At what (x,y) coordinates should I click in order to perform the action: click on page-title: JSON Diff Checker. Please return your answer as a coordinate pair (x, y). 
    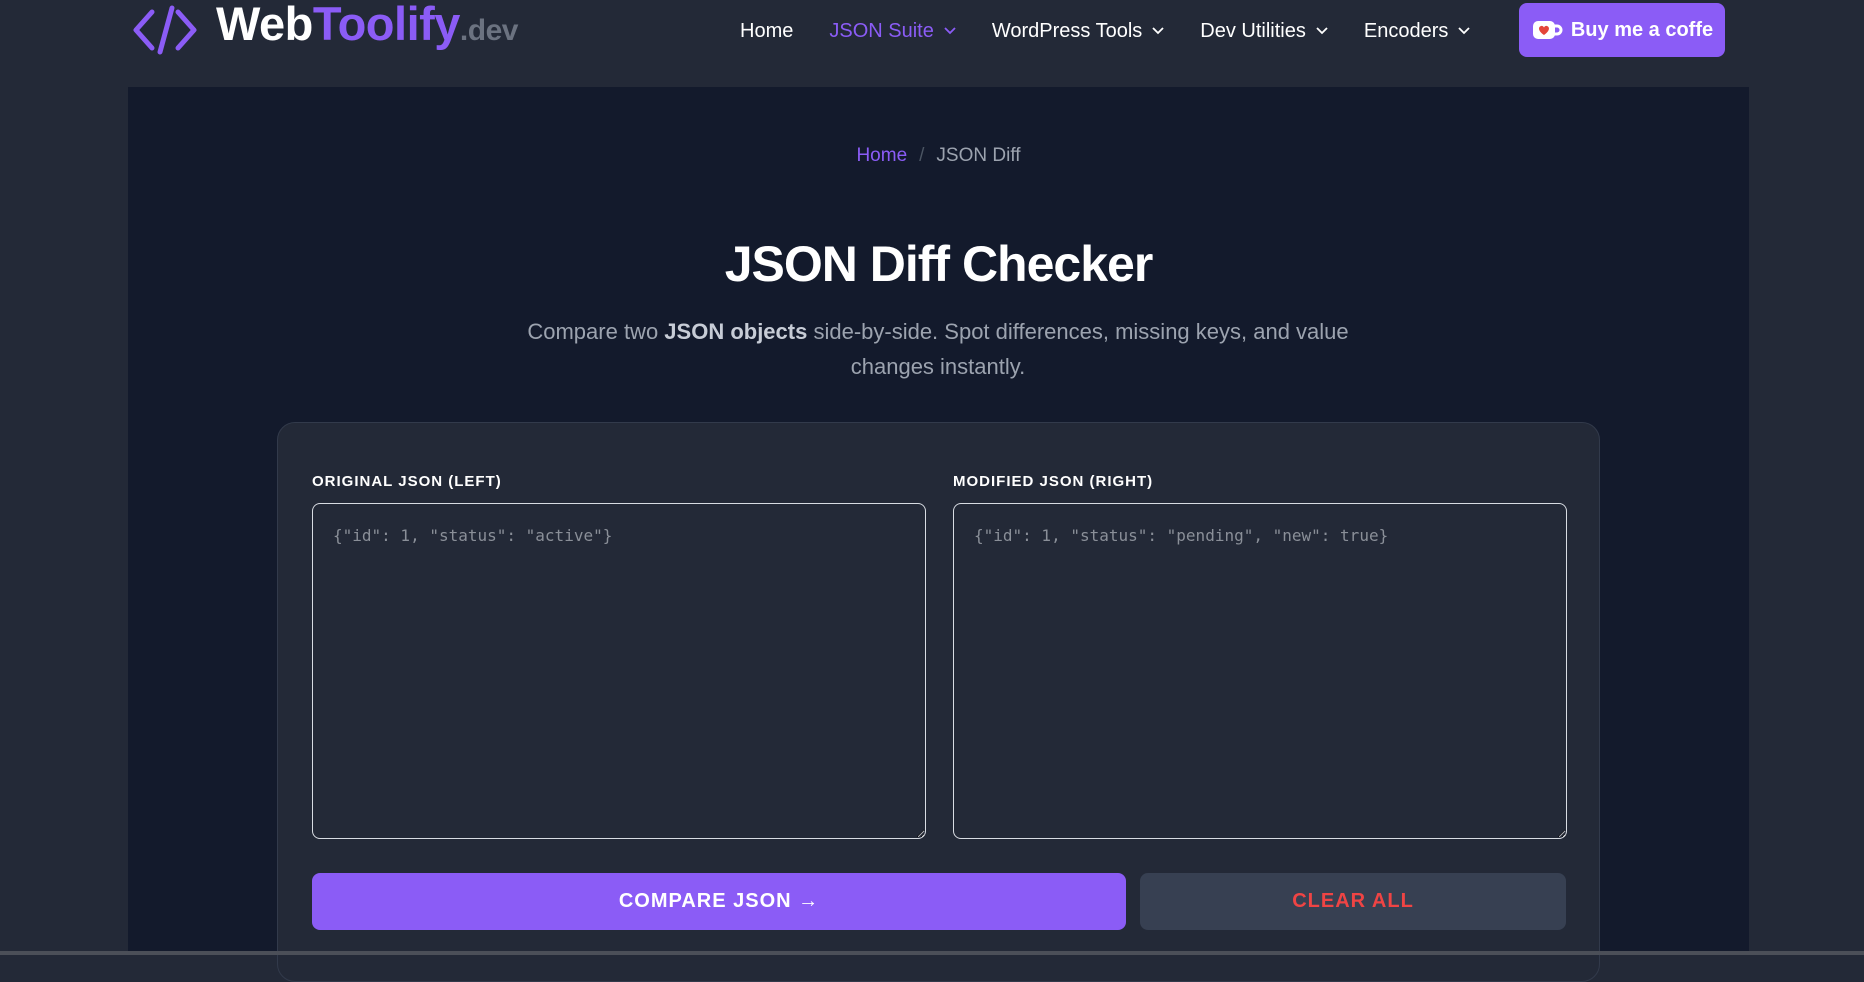
    Looking at the image, I should click on (939, 264).